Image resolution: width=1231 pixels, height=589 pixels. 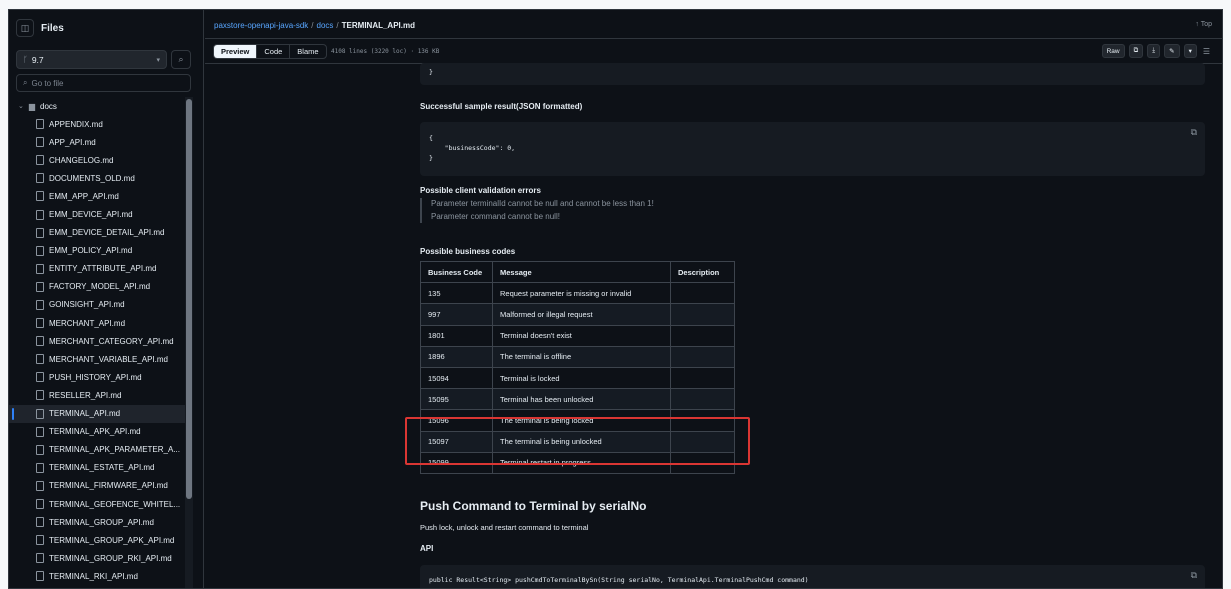 I want to click on download-button: ⤓, so click(x=1154, y=51).